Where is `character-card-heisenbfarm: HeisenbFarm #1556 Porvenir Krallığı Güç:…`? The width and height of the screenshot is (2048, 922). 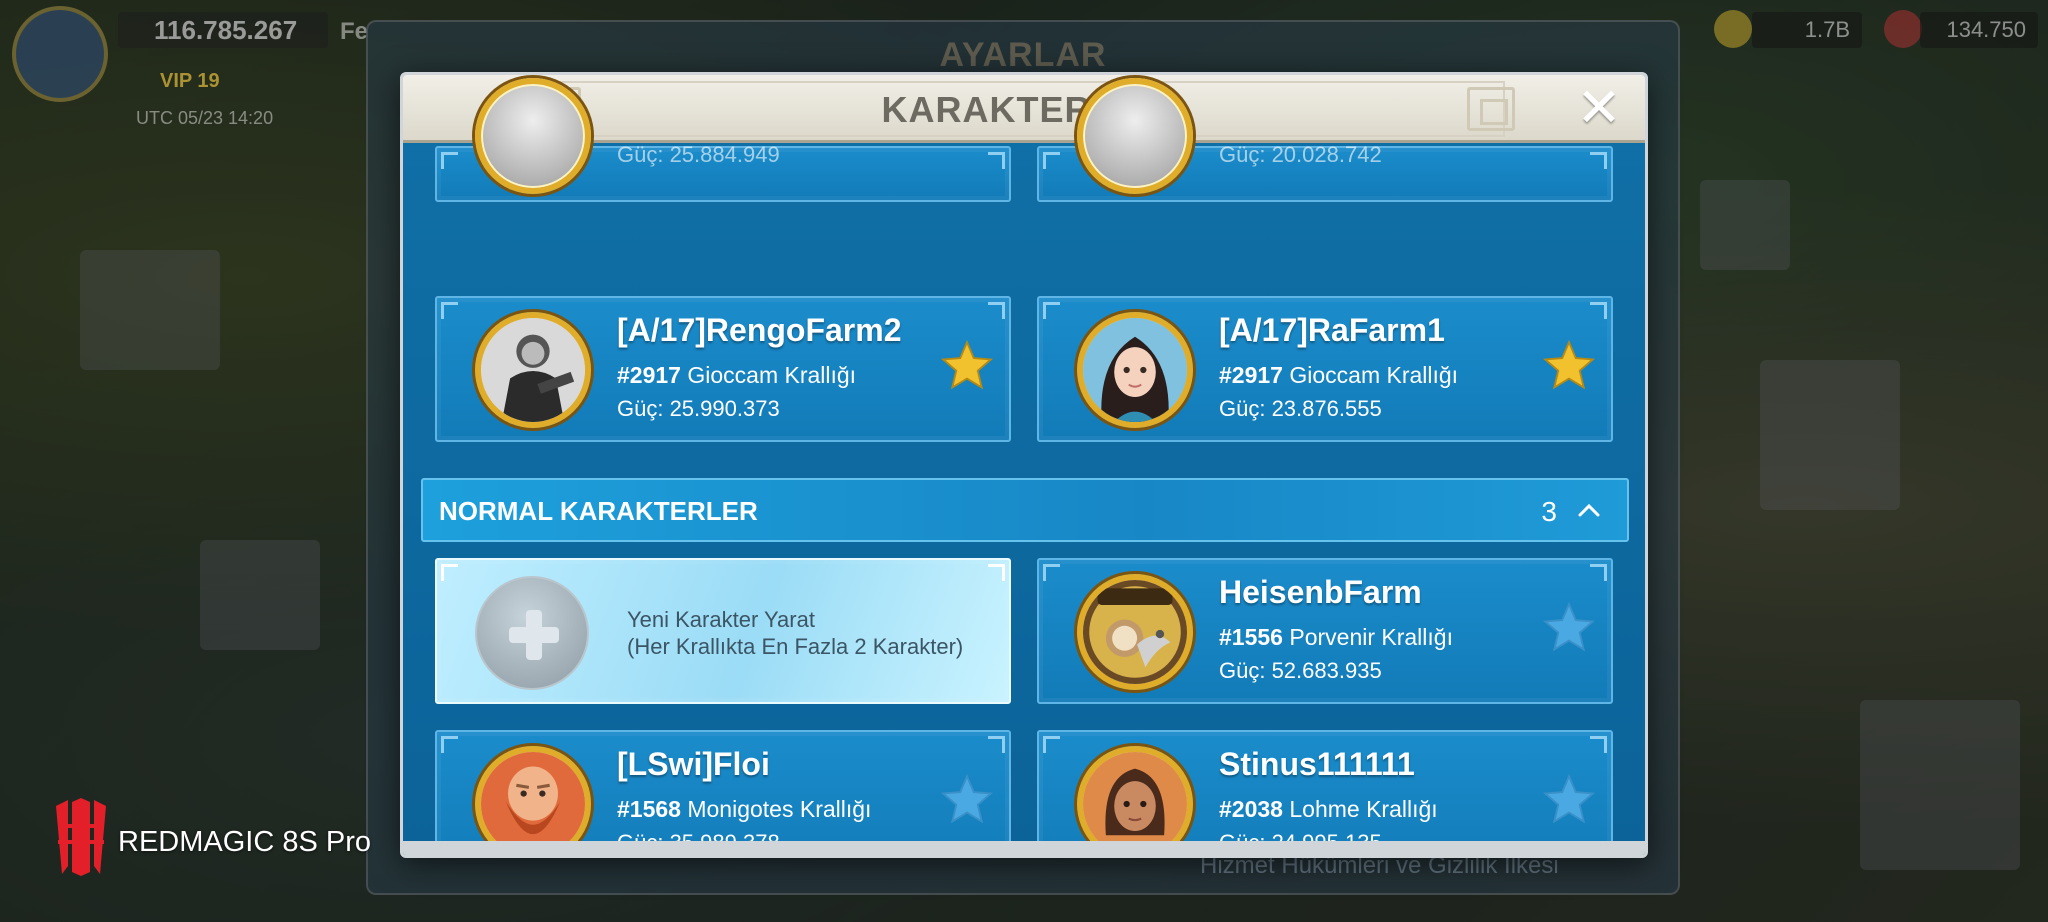
character-card-heisenbfarm: HeisenbFarm #1556 Porvenir Krallığı Güç:… is located at coordinates (1325, 631).